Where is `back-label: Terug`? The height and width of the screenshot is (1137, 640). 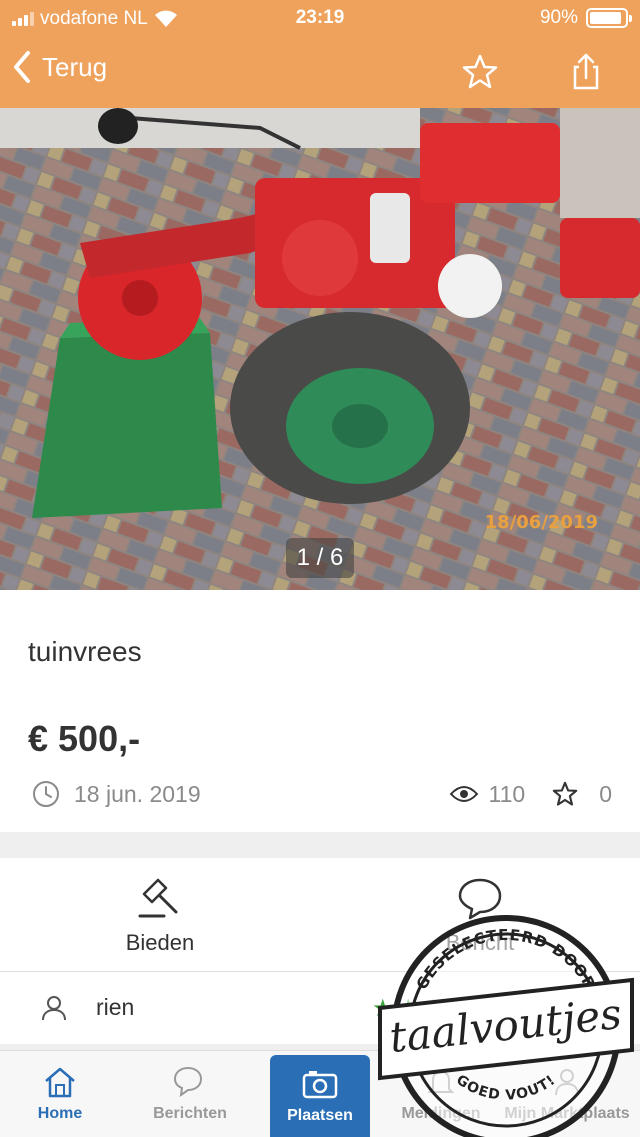
back-label: Terug is located at coordinates (75, 66).